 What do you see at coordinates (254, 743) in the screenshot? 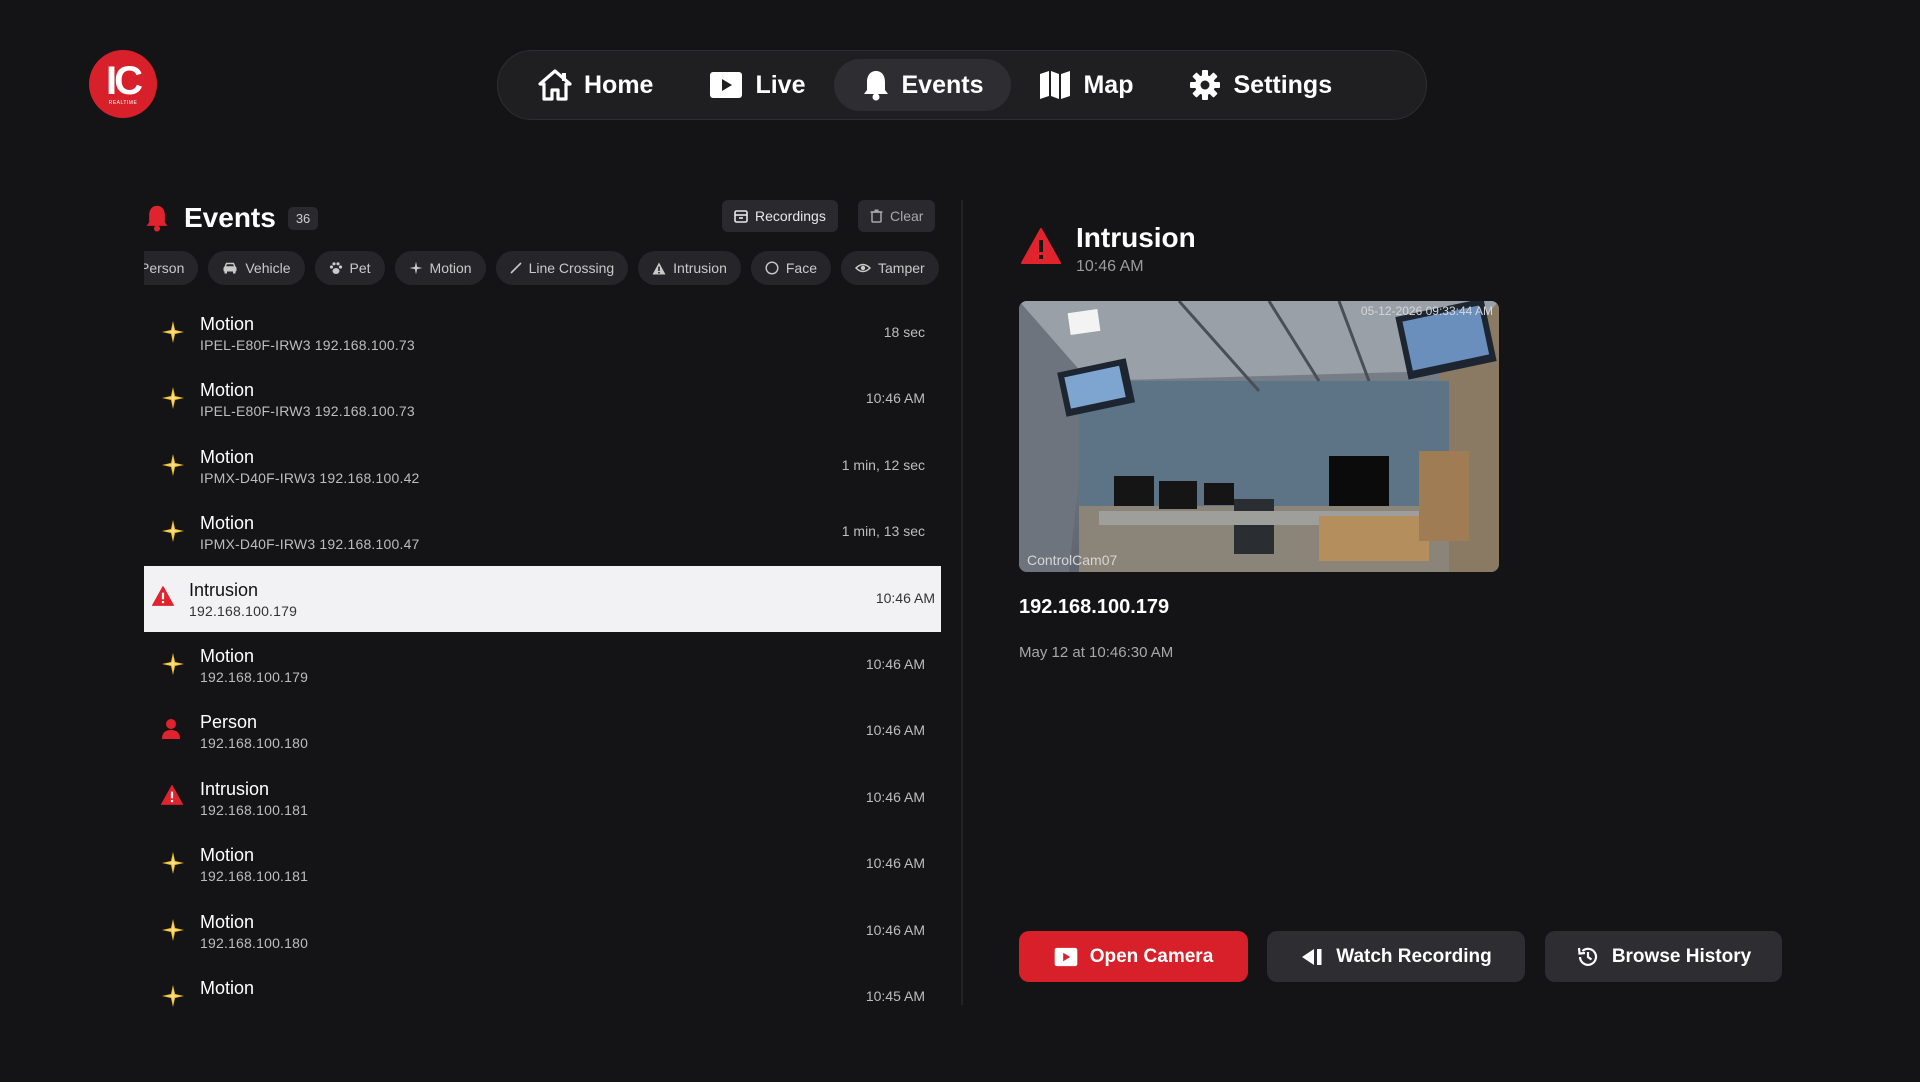
I see `event-subtitle: 192.168.100.180` at bounding box center [254, 743].